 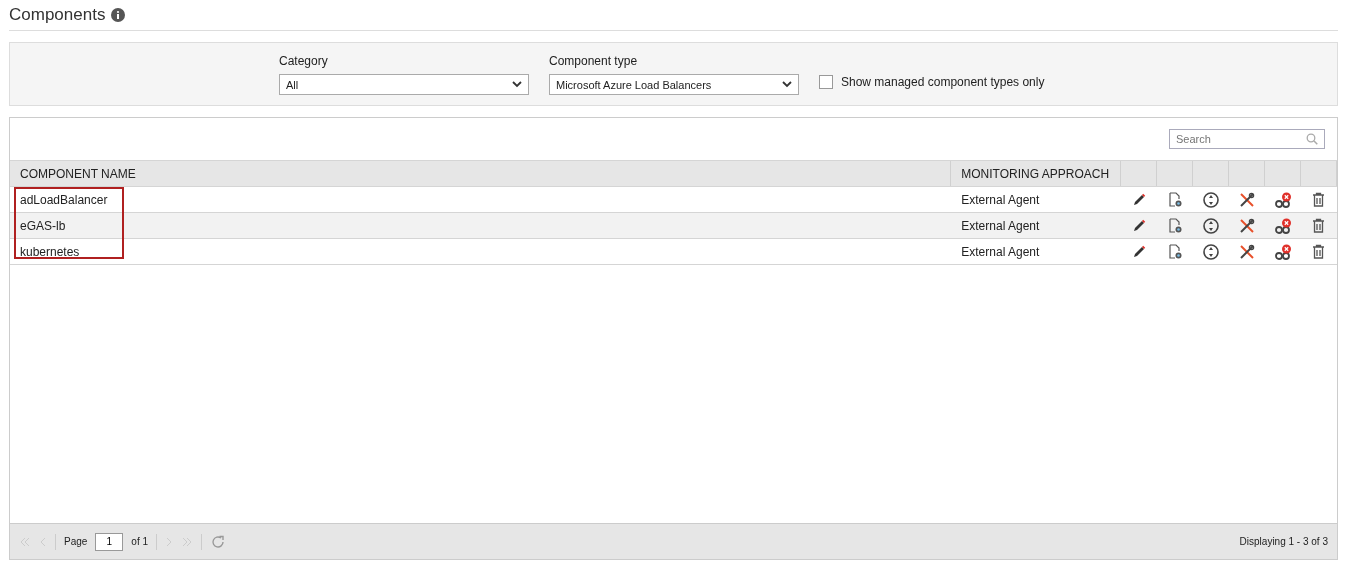 I want to click on column-header: COMPONENT NAME, so click(x=481, y=173).